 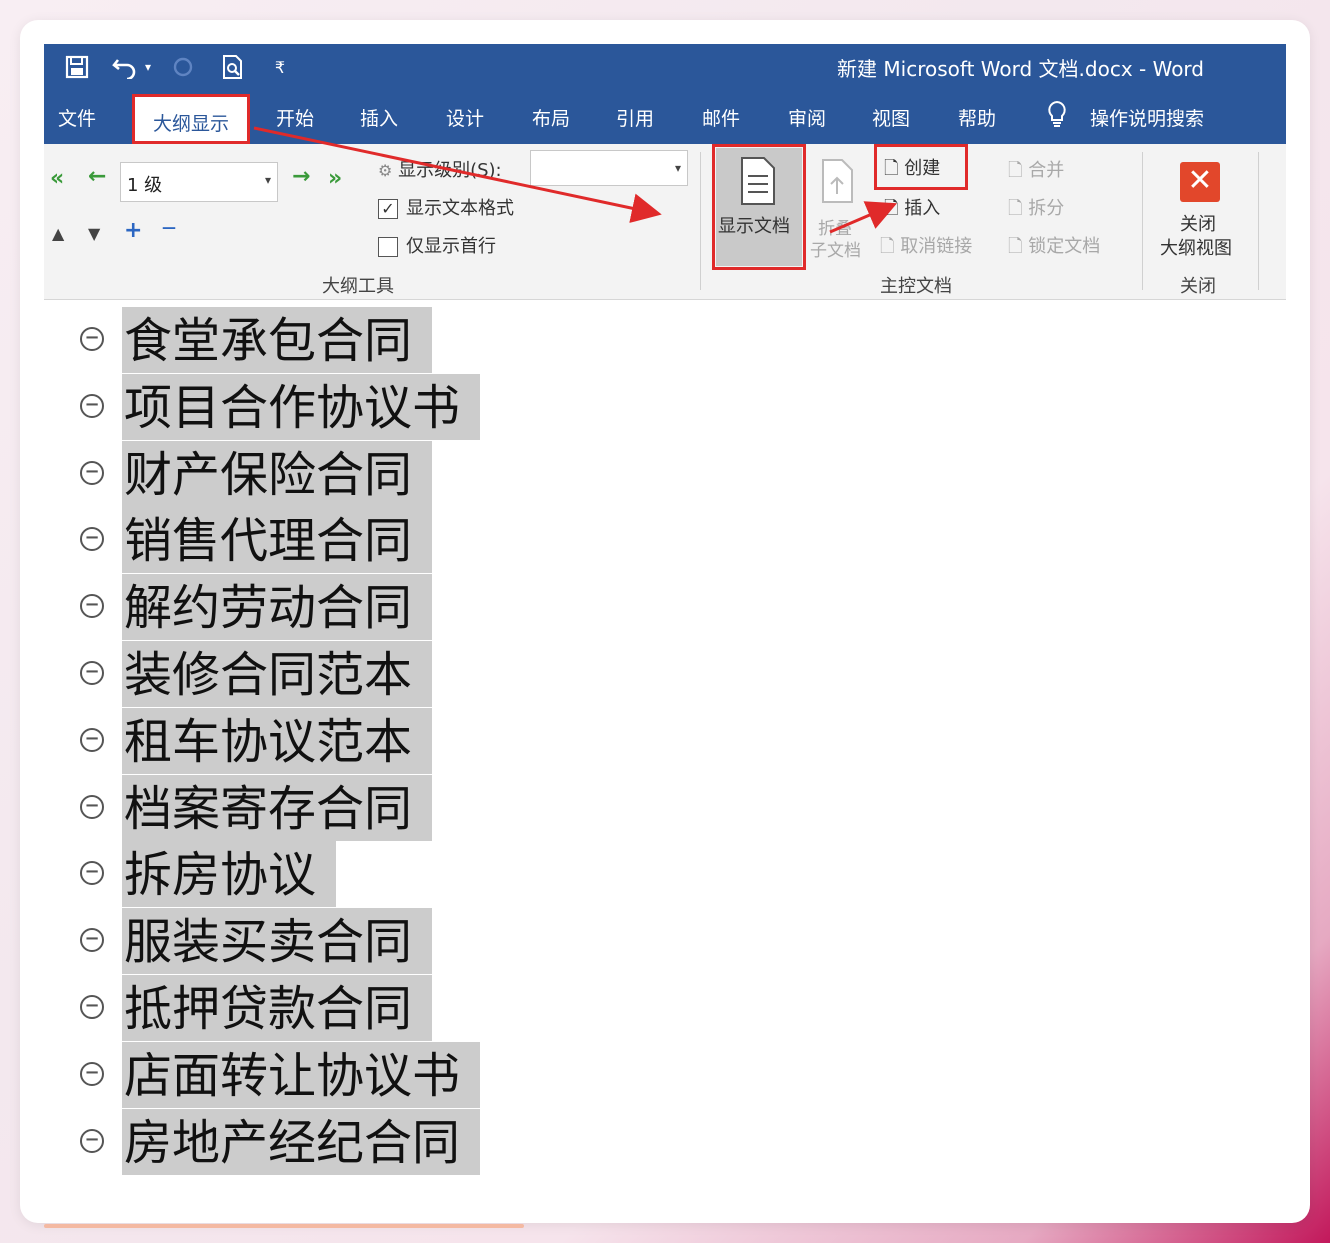 What do you see at coordinates (388, 247) in the screenshot?
I see `checkbox-unchecked-icon` at bounding box center [388, 247].